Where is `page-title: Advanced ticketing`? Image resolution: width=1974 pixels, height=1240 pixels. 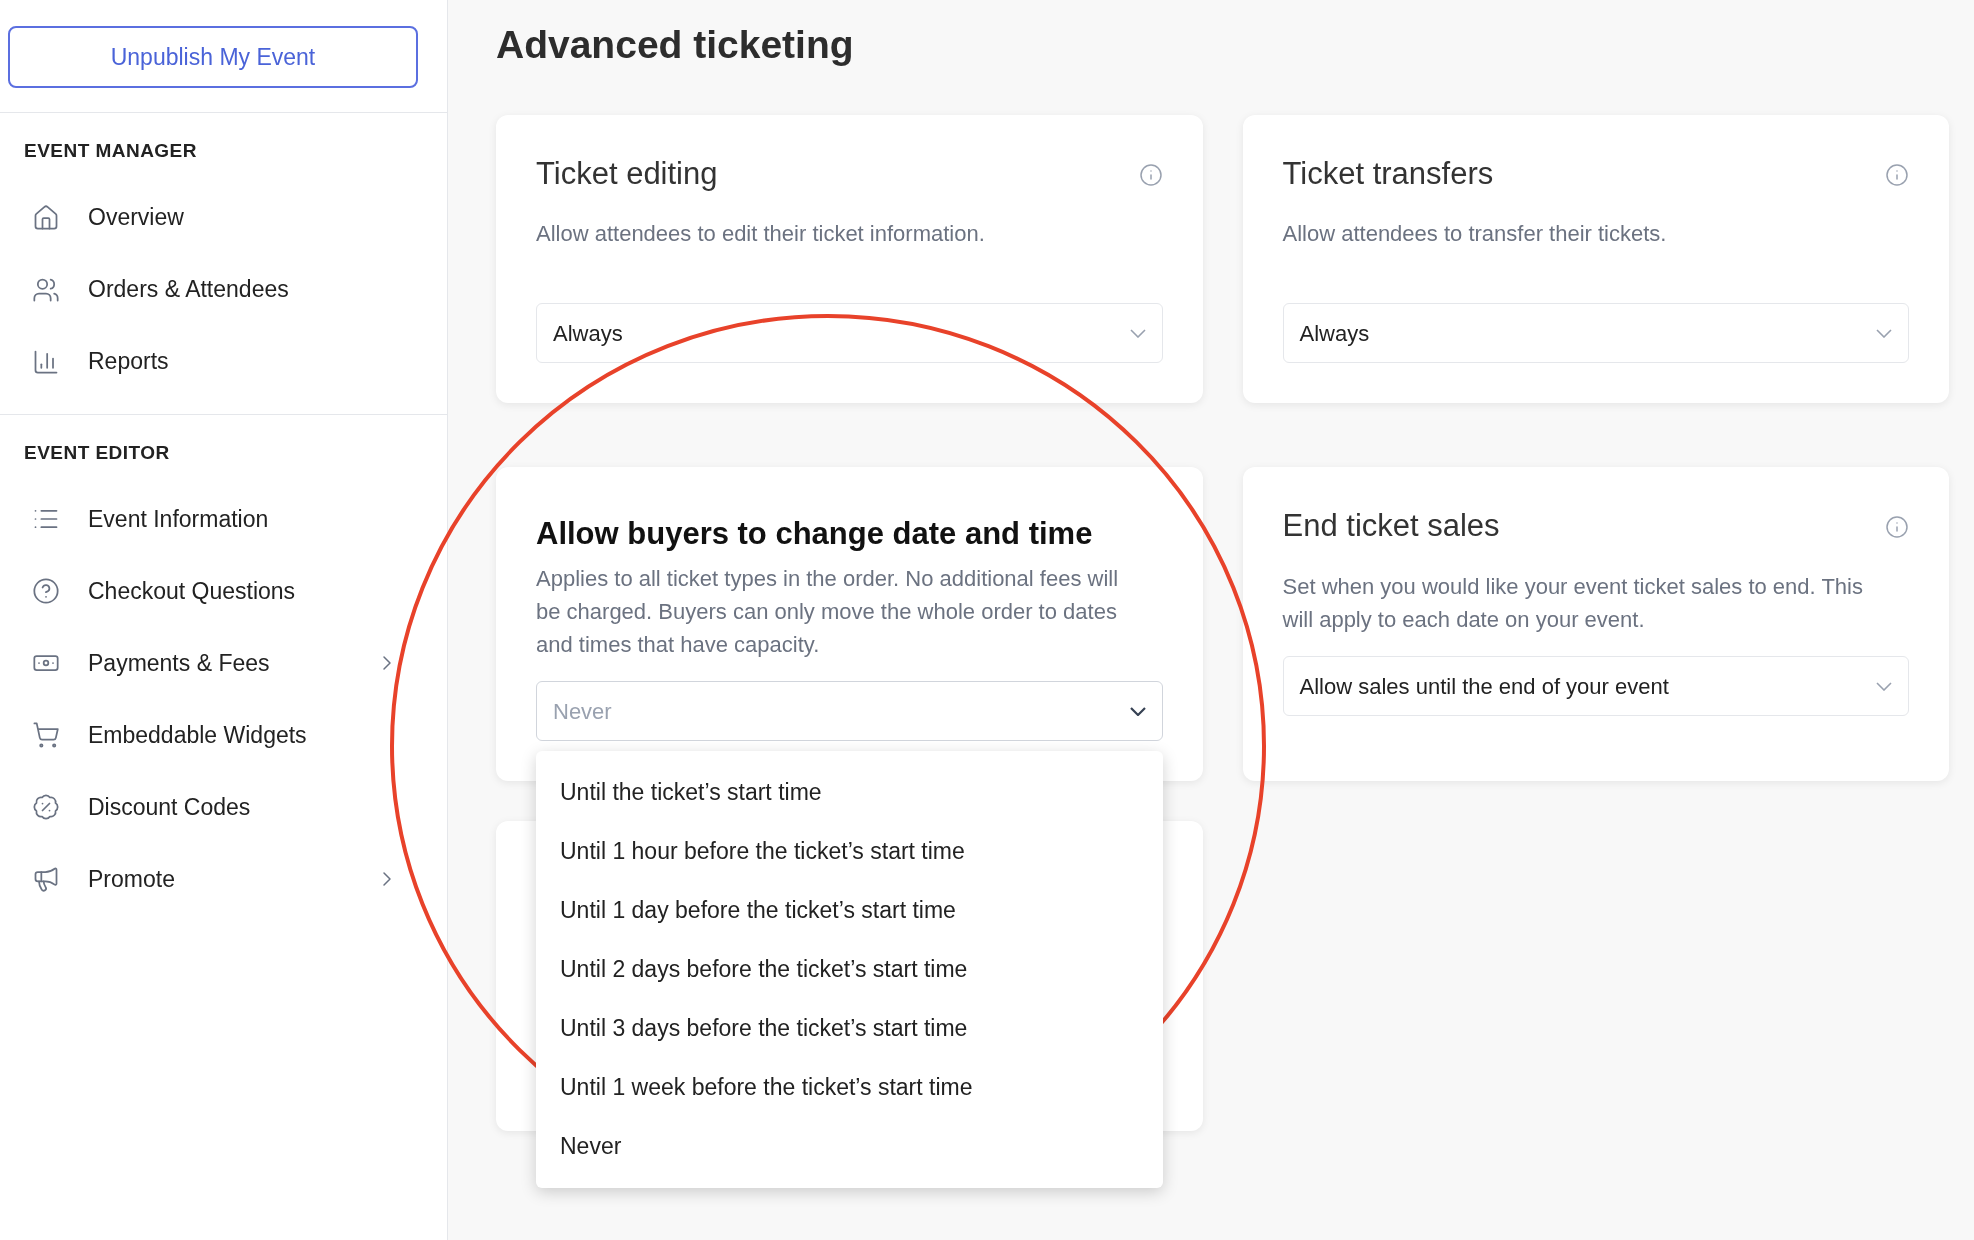 page-title: Advanced ticketing is located at coordinates (675, 45).